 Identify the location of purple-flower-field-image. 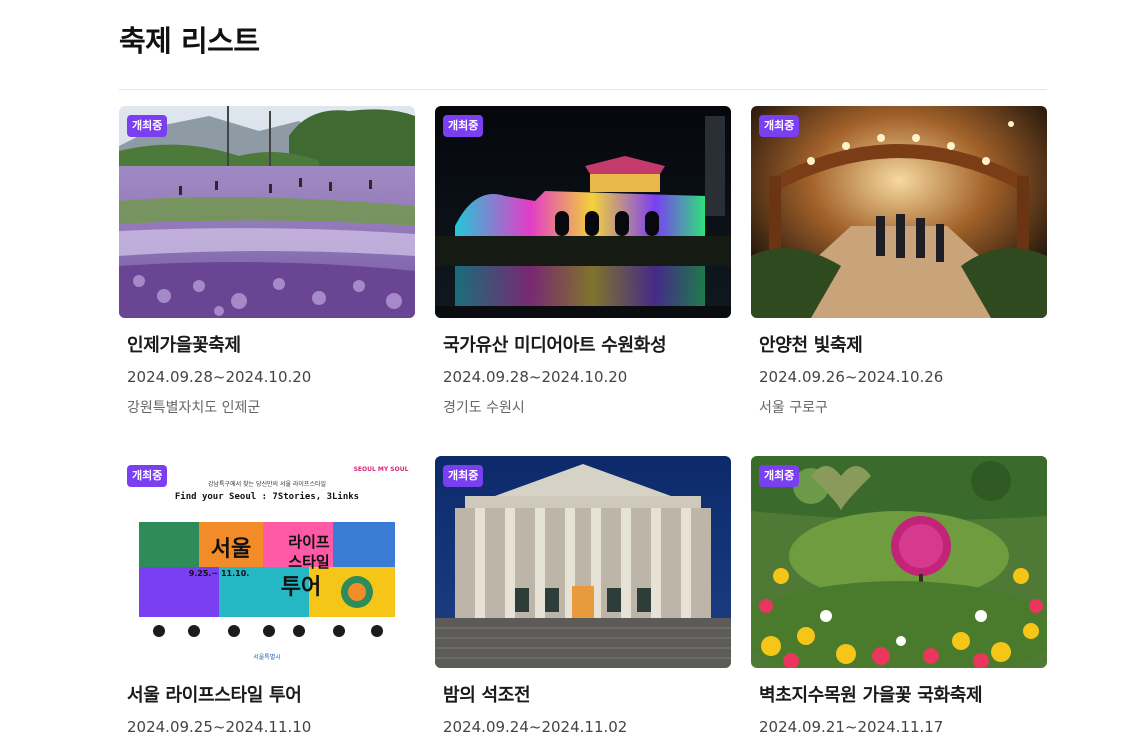
(267, 212).